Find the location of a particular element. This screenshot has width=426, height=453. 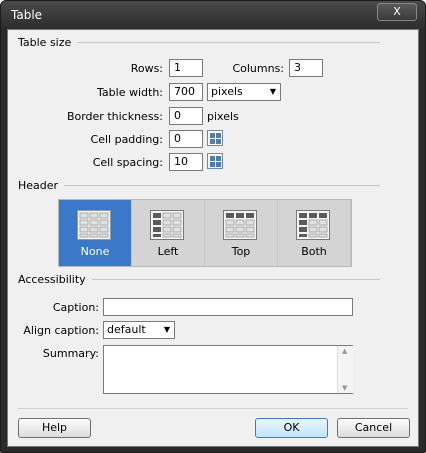

columns-label: Columns: is located at coordinates (258, 68).